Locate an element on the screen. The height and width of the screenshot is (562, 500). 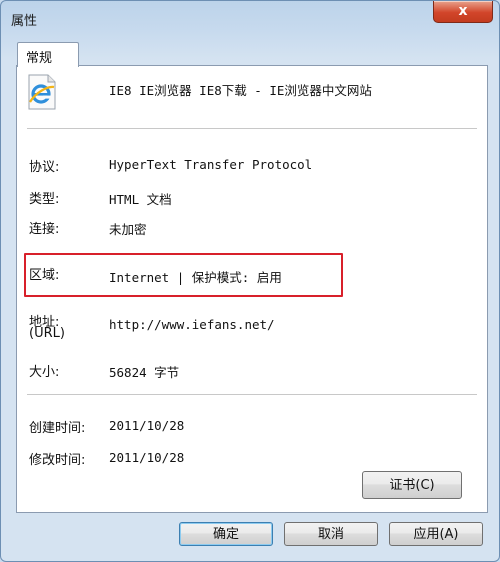
zone-label: 区域: is located at coordinates (44, 275).